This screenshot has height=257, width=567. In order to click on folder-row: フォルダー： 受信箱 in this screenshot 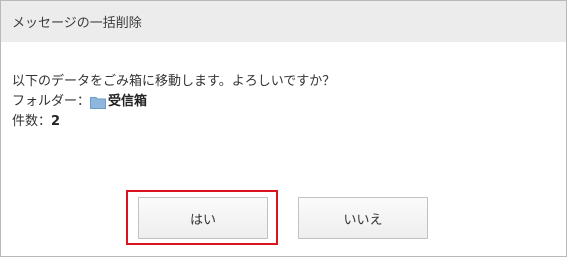, I will do `click(289, 102)`.